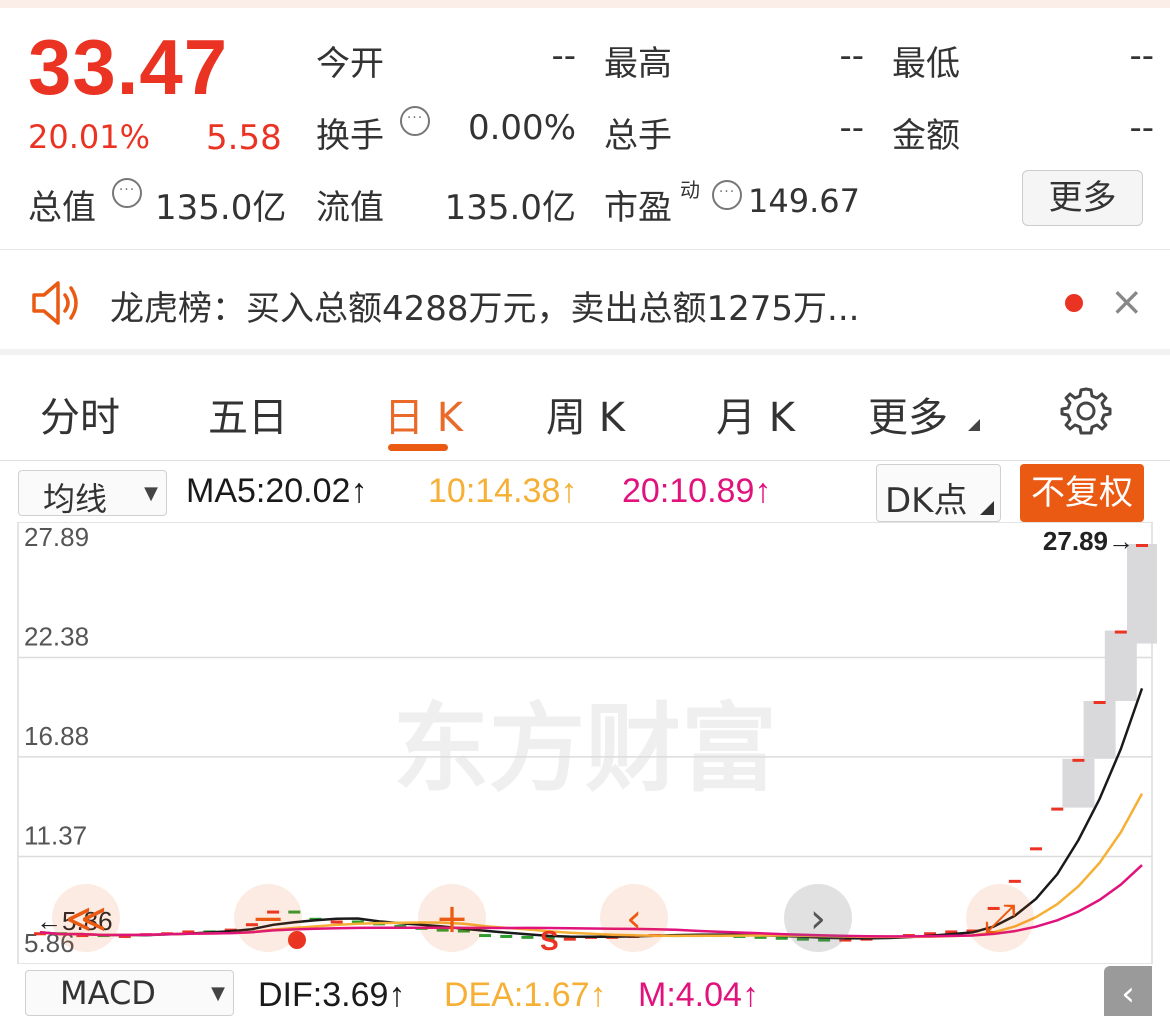  What do you see at coordinates (563, 56) in the screenshot?
I see `open-value: --` at bounding box center [563, 56].